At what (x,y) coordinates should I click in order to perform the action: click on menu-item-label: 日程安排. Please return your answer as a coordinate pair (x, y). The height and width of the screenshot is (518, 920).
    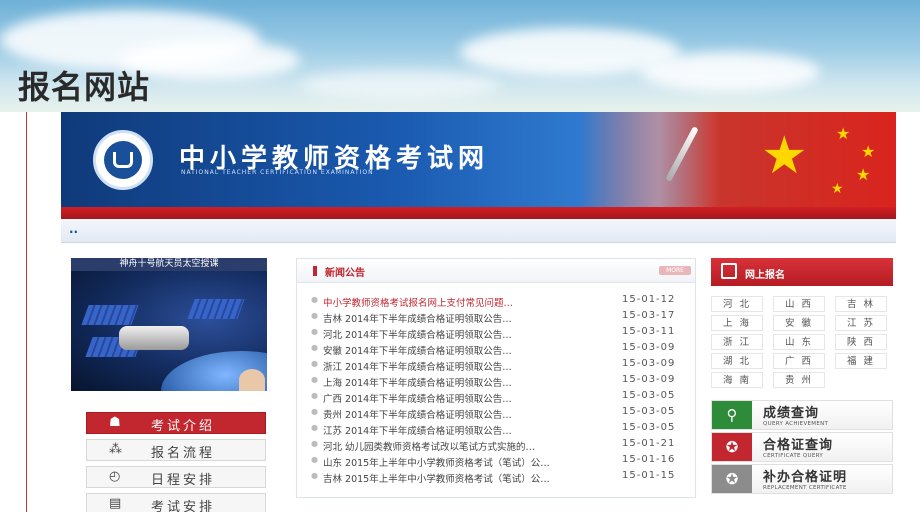
    Looking at the image, I should click on (183, 480).